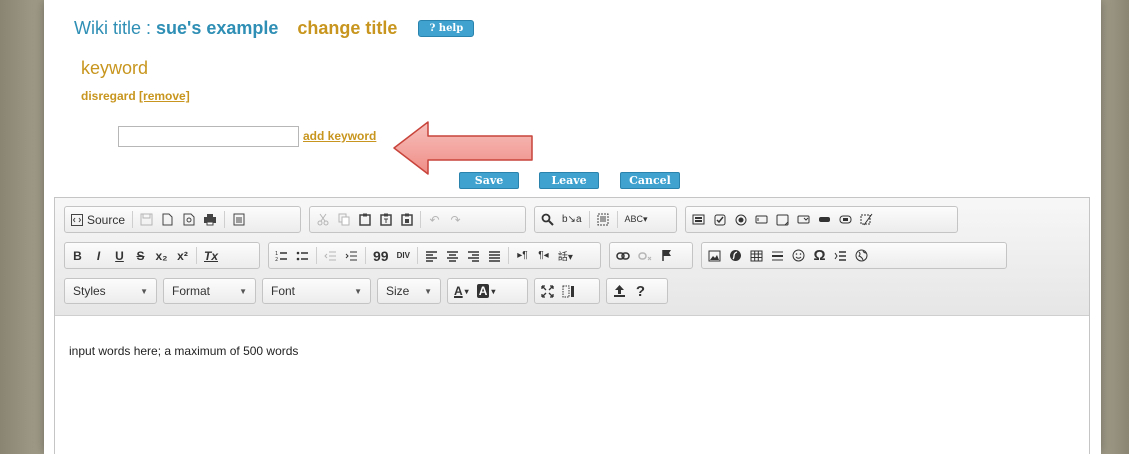  I want to click on bulleted-list-button, so click(302, 255).